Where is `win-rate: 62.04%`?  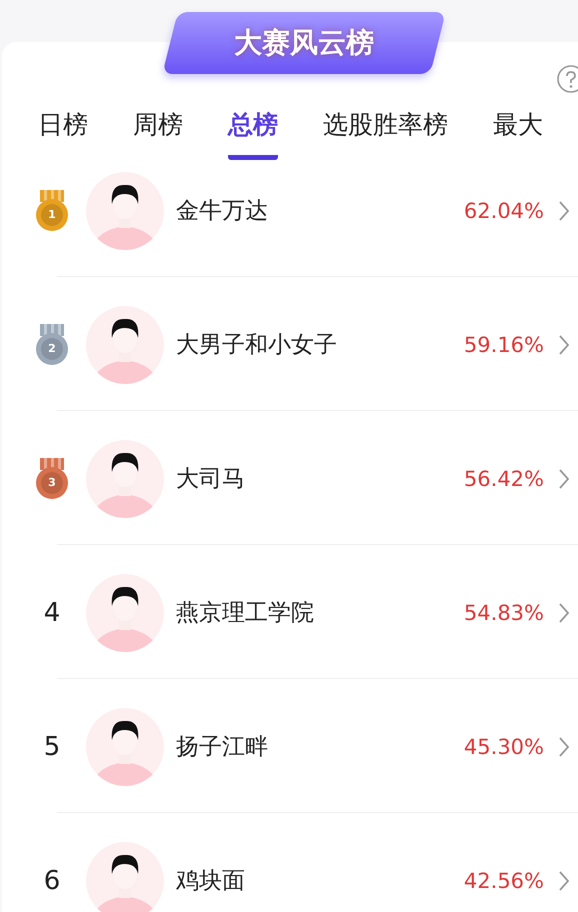 win-rate: 62.04% is located at coordinates (504, 211).